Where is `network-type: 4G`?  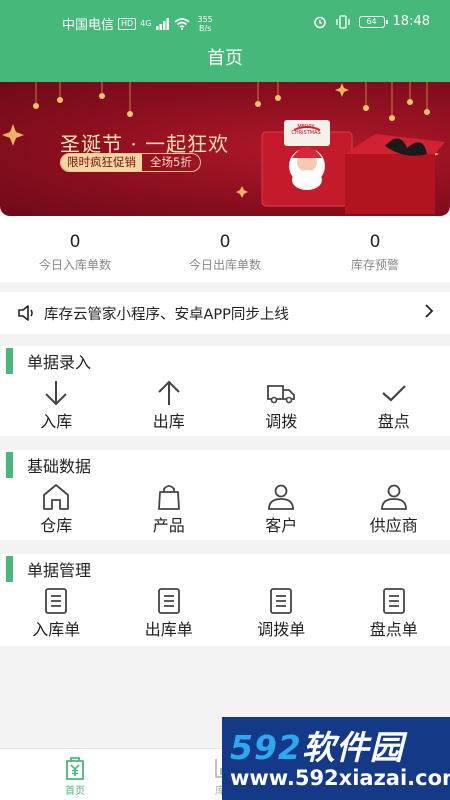
network-type: 4G is located at coordinates (146, 23).